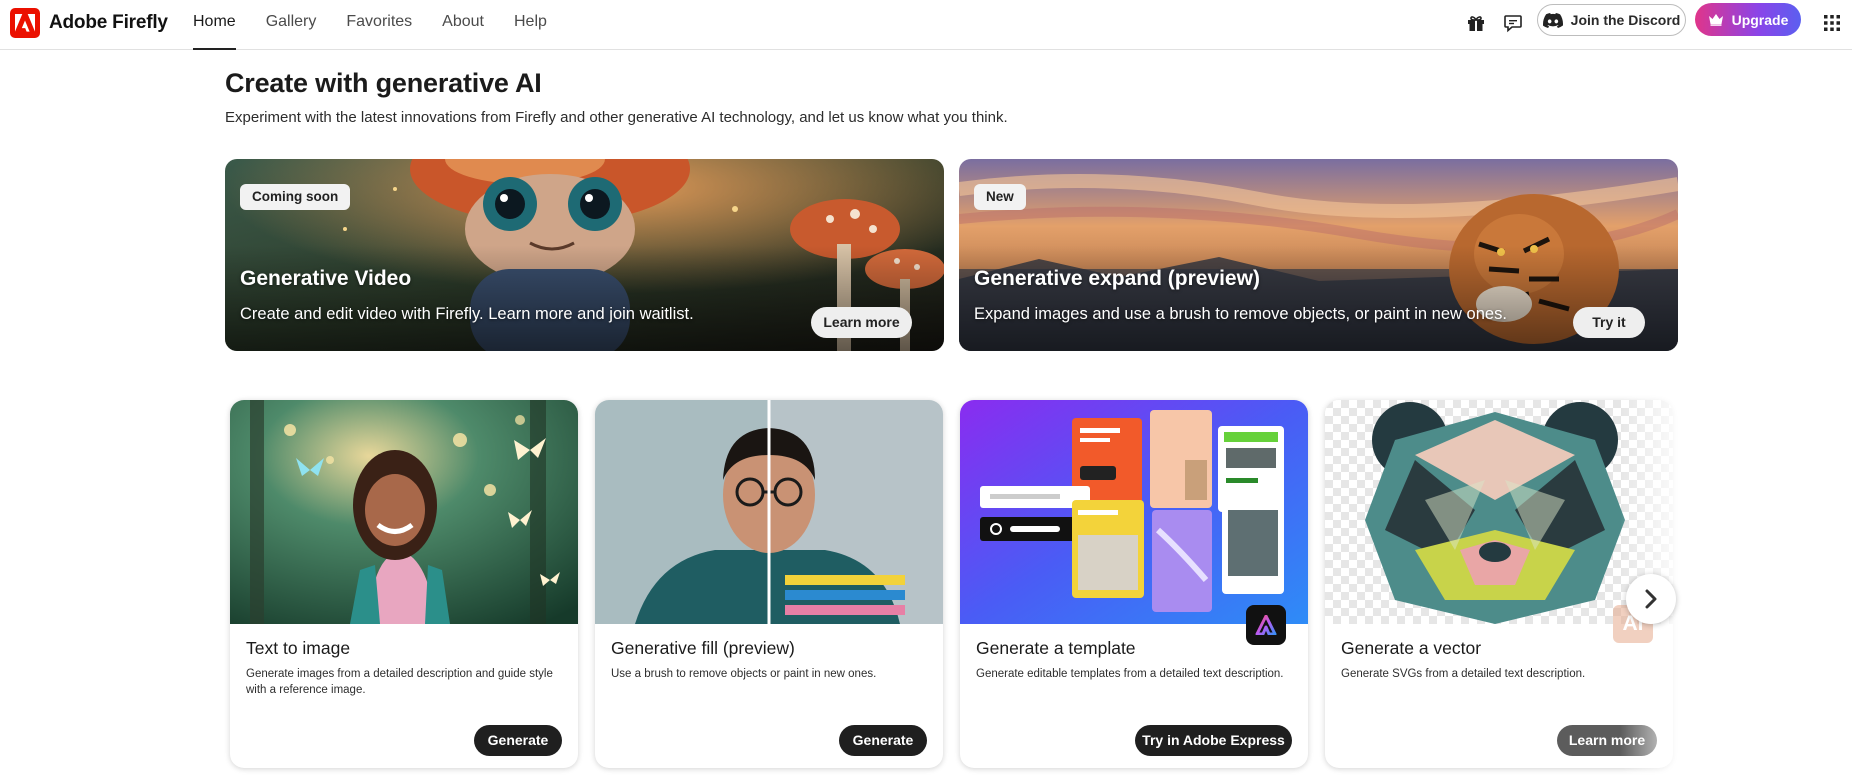 The width and height of the screenshot is (1852, 776). Describe the element at coordinates (1552, 20) in the screenshot. I see `discord-icon` at that location.